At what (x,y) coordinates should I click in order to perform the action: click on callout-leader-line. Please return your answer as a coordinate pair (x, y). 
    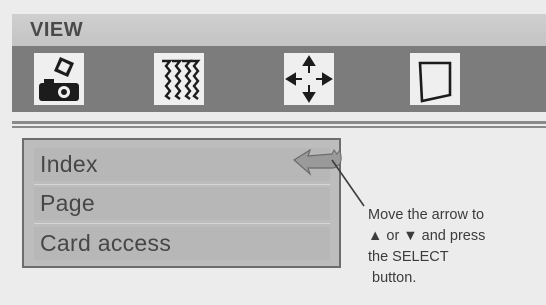
    Looking at the image, I should click on (348, 183).